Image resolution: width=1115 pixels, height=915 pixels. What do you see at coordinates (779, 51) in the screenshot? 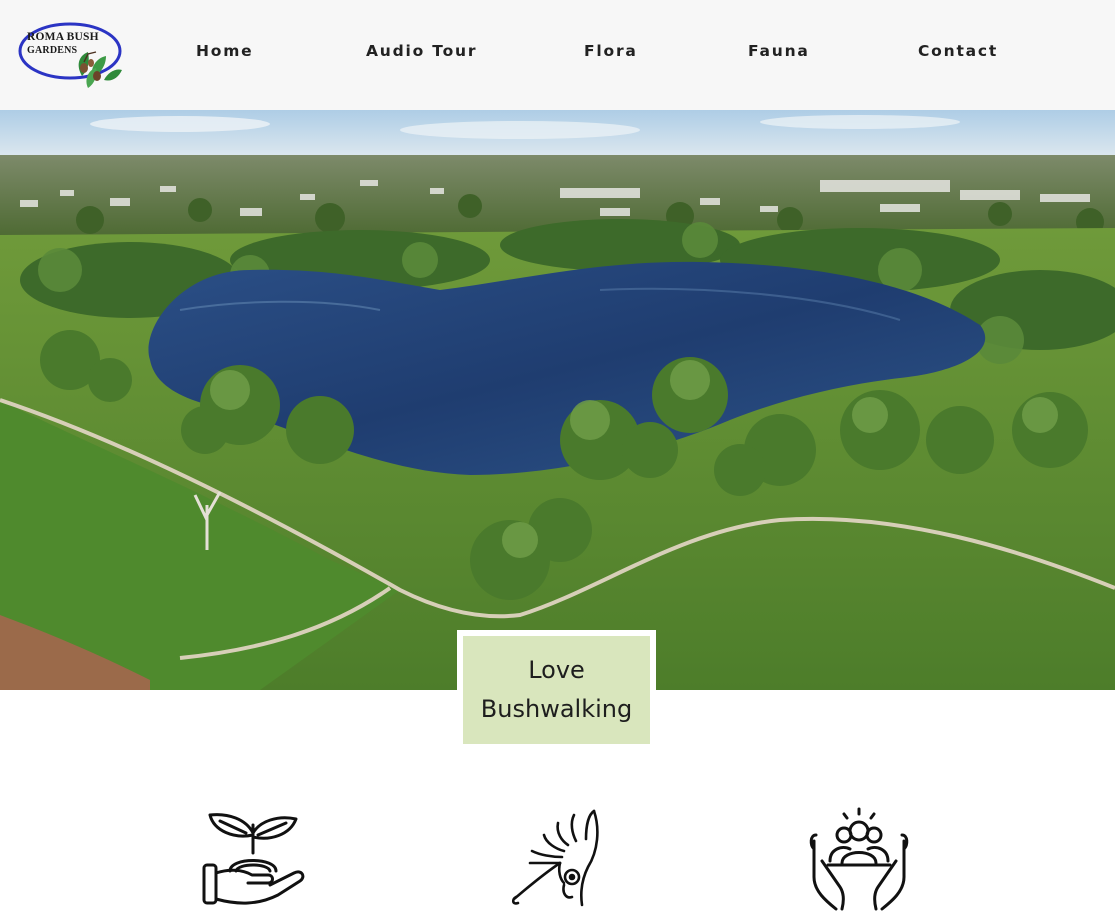
I see `nav-fauna: Fauna` at bounding box center [779, 51].